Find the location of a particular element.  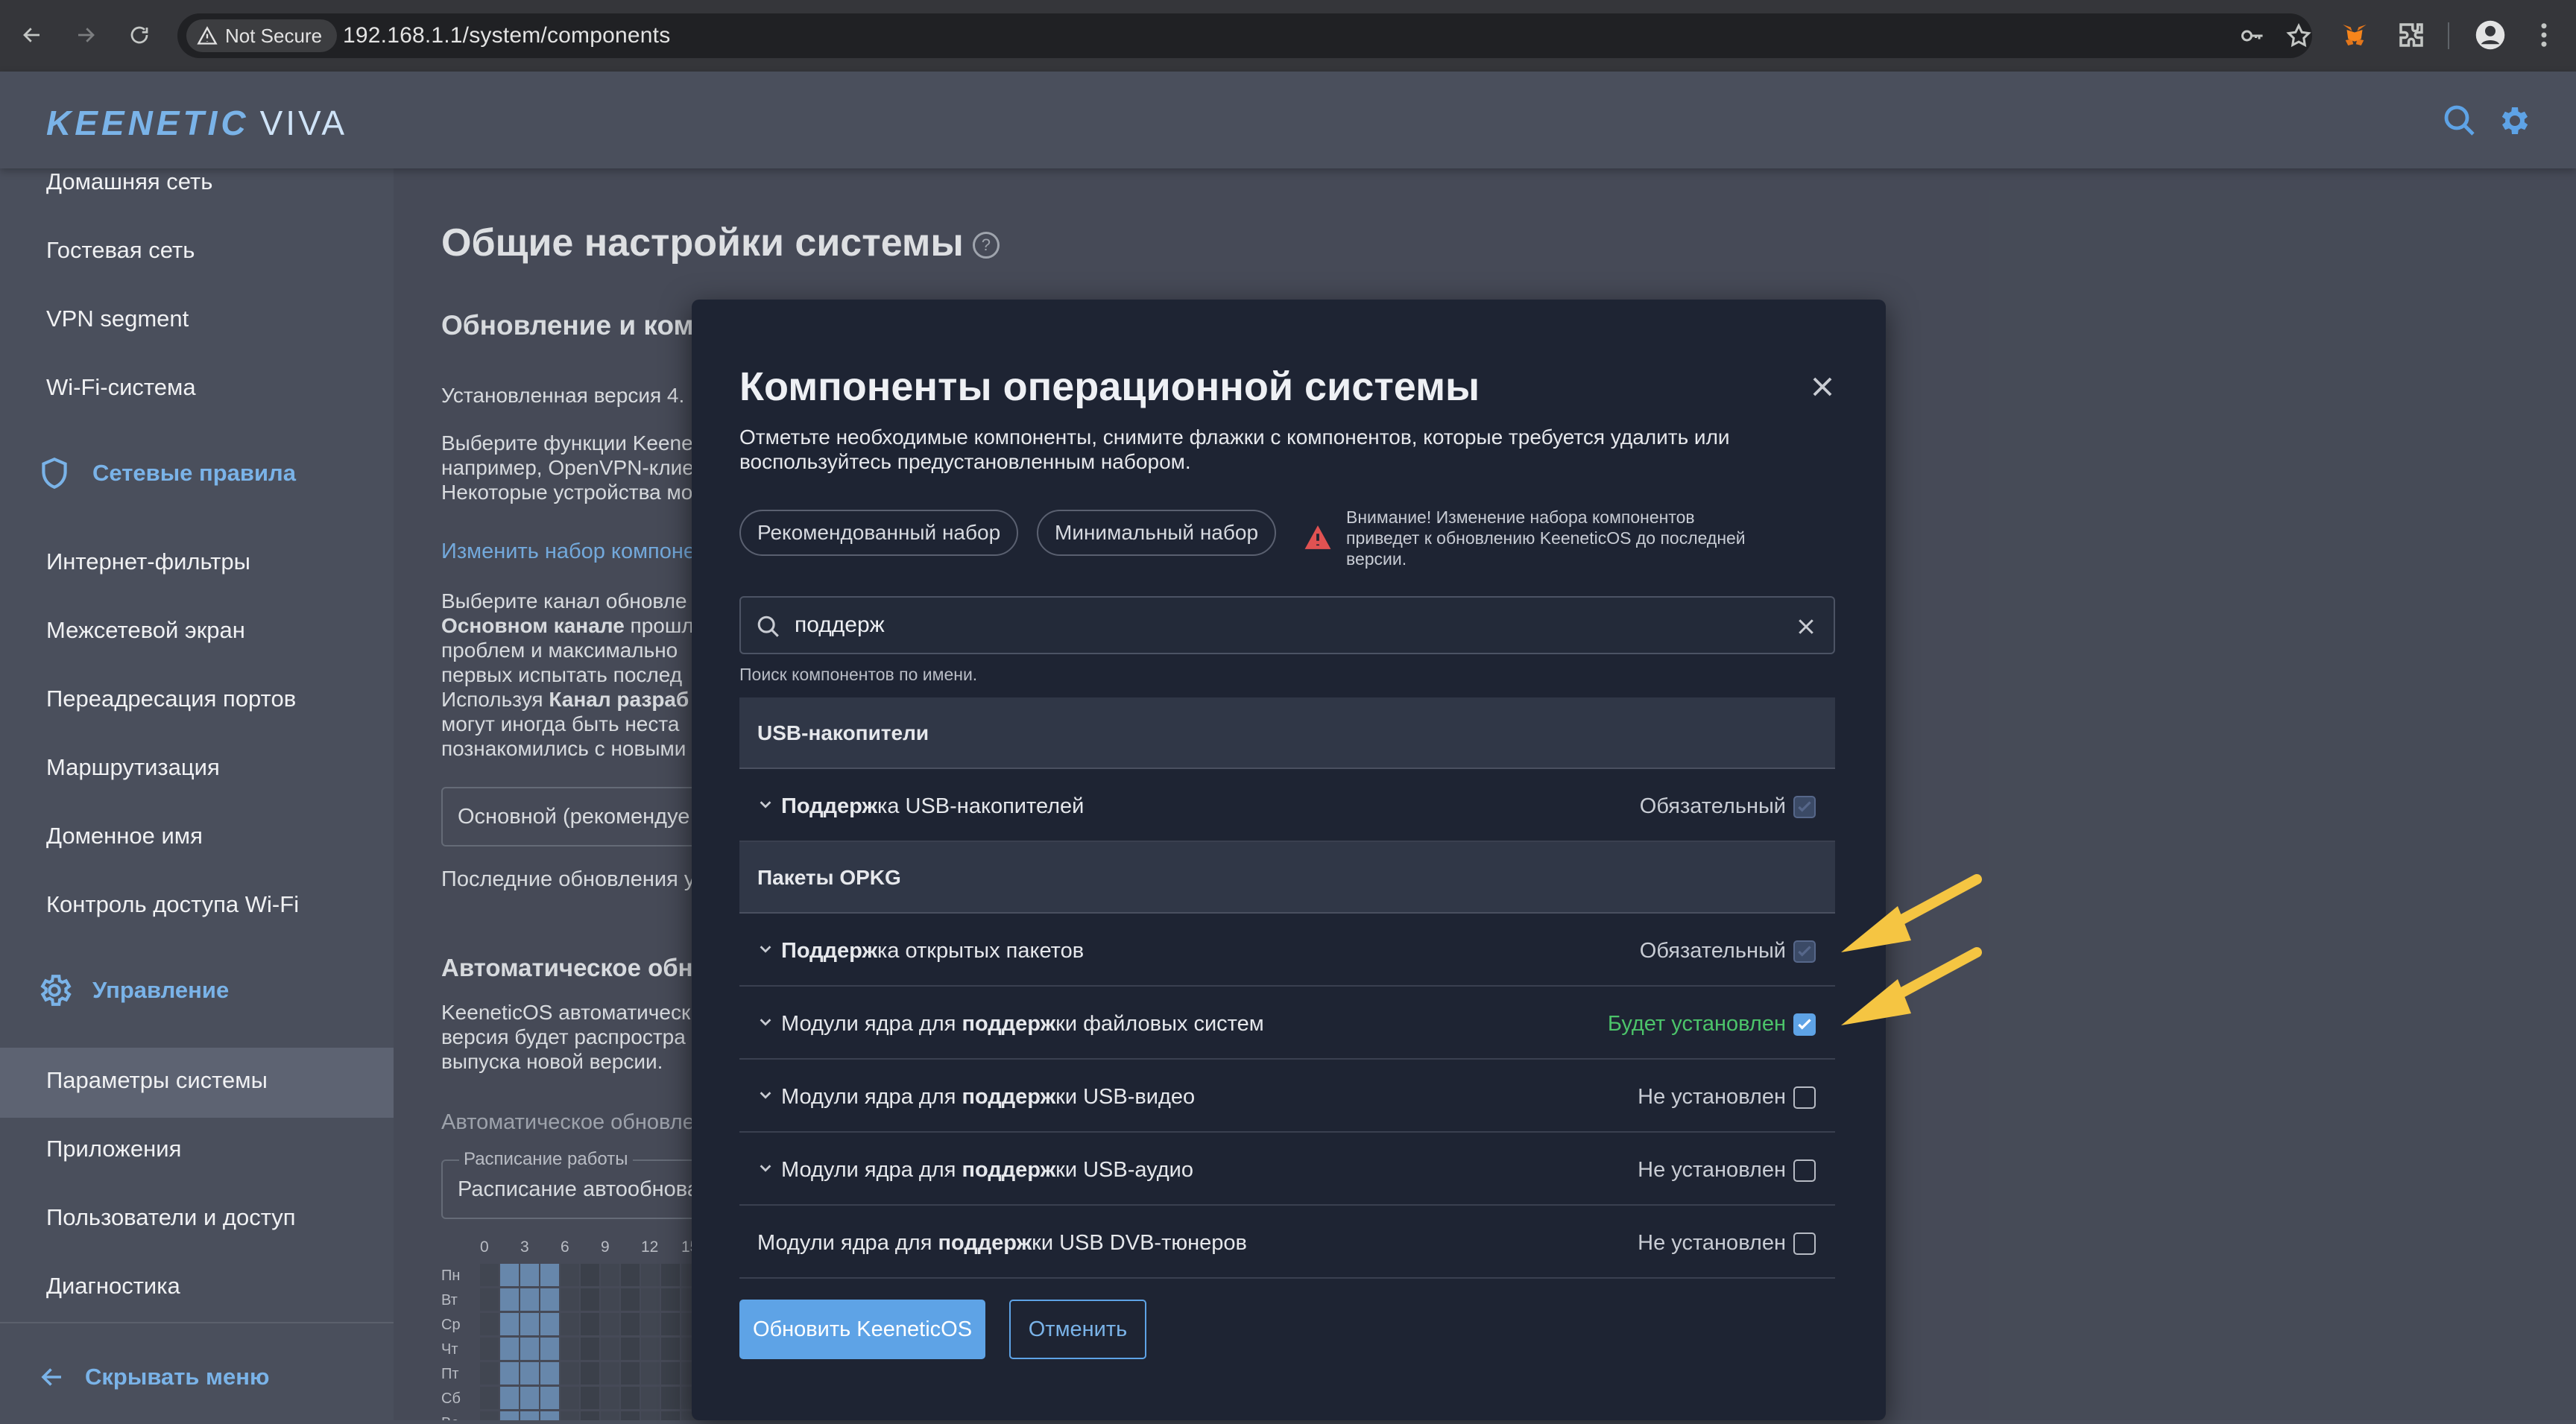

sidebar-section-management: Управление is located at coordinates (132, 991).